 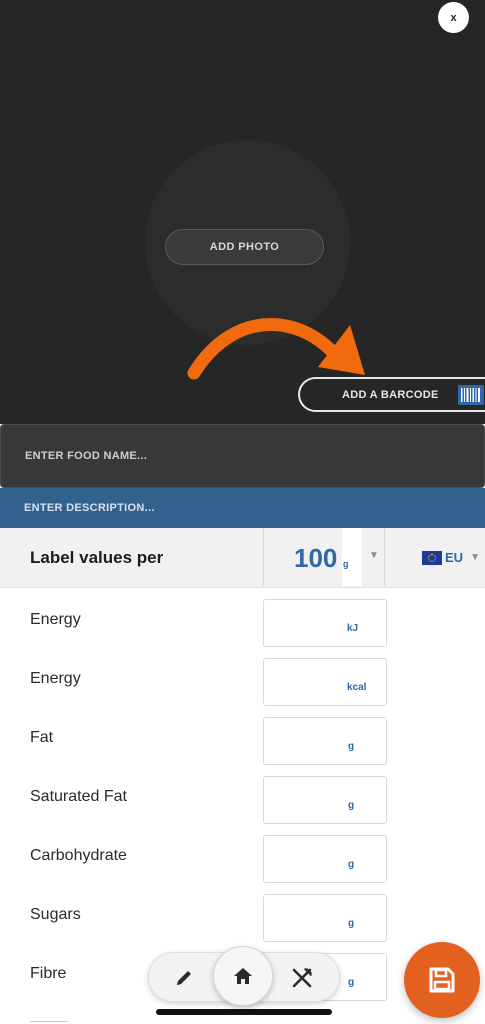 I want to click on add-barcode-label: ADD A BARCODE, so click(x=390, y=394).